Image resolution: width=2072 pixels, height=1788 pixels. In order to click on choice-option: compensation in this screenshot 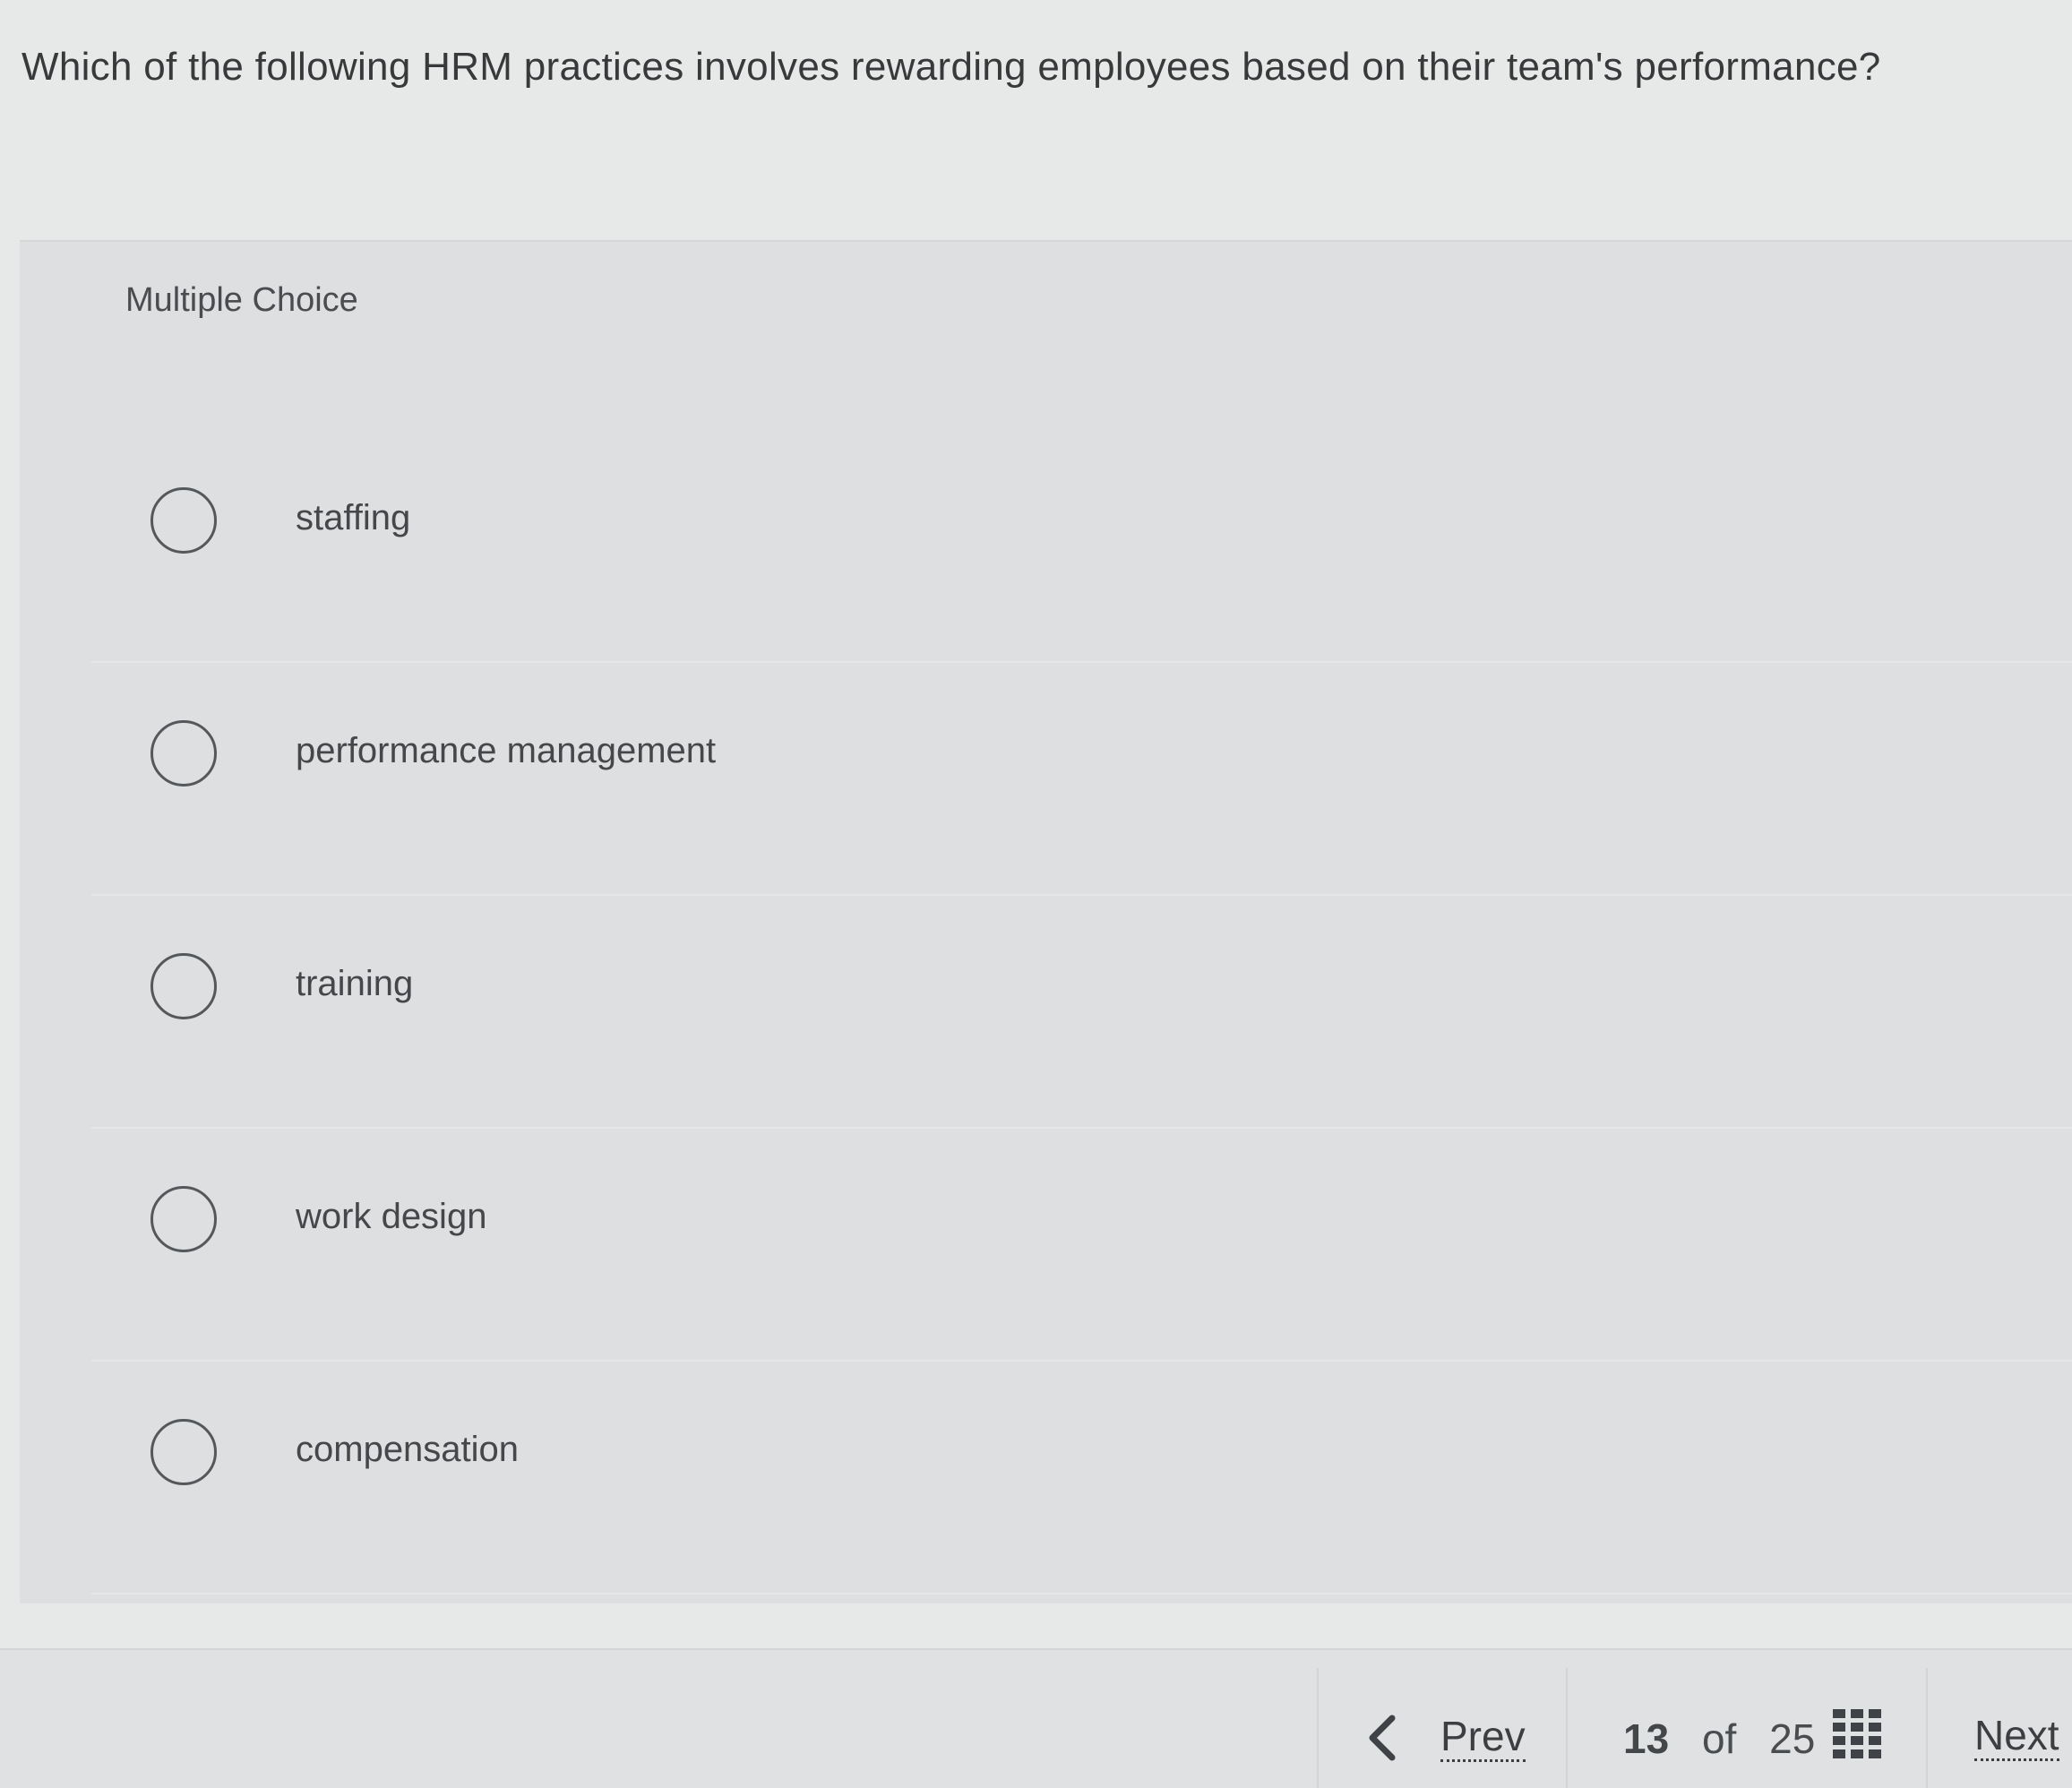, I will do `click(1081, 1478)`.